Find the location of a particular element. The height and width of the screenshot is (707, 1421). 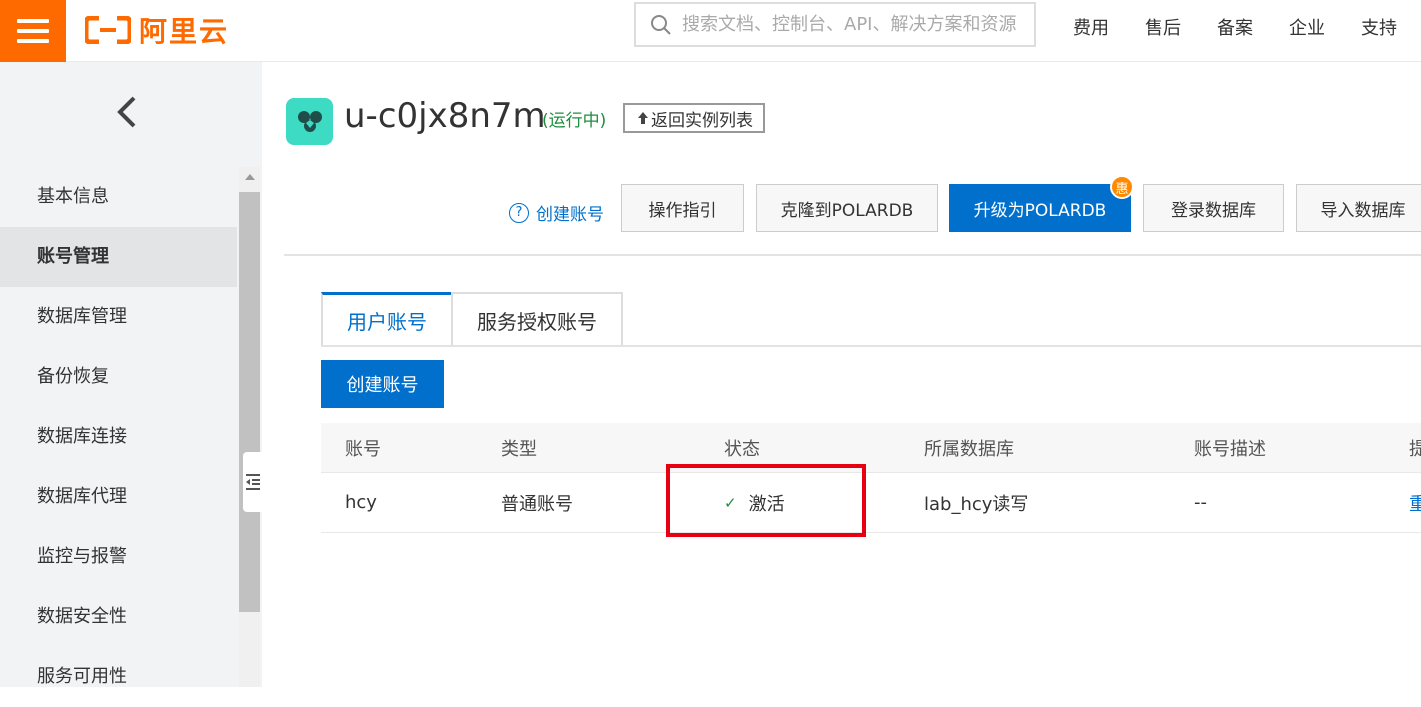

cell-type: 普通账号 is located at coordinates (537, 504).